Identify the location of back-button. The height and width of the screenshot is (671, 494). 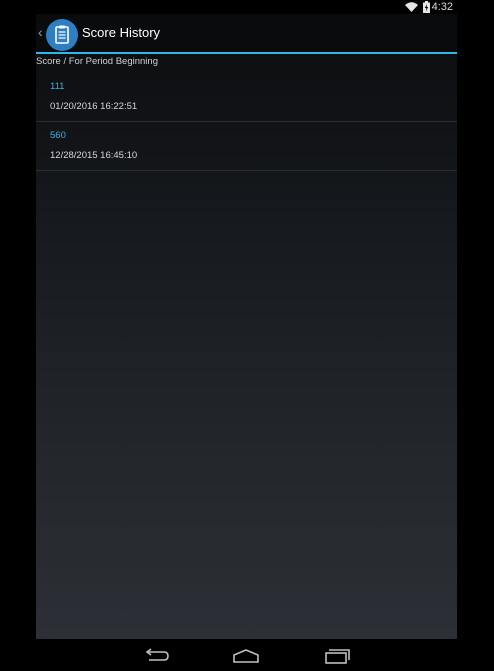
(157, 656).